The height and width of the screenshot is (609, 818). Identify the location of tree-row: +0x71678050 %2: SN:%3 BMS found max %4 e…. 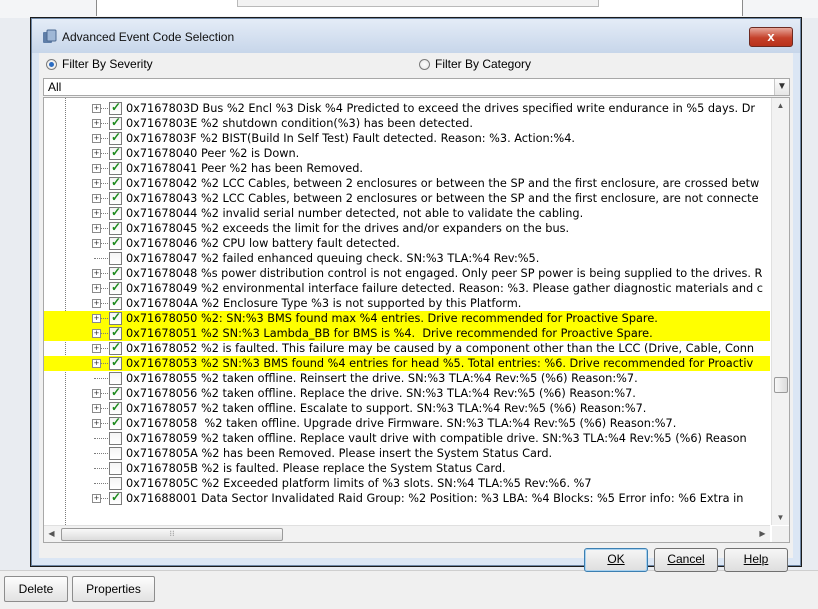
(407, 318).